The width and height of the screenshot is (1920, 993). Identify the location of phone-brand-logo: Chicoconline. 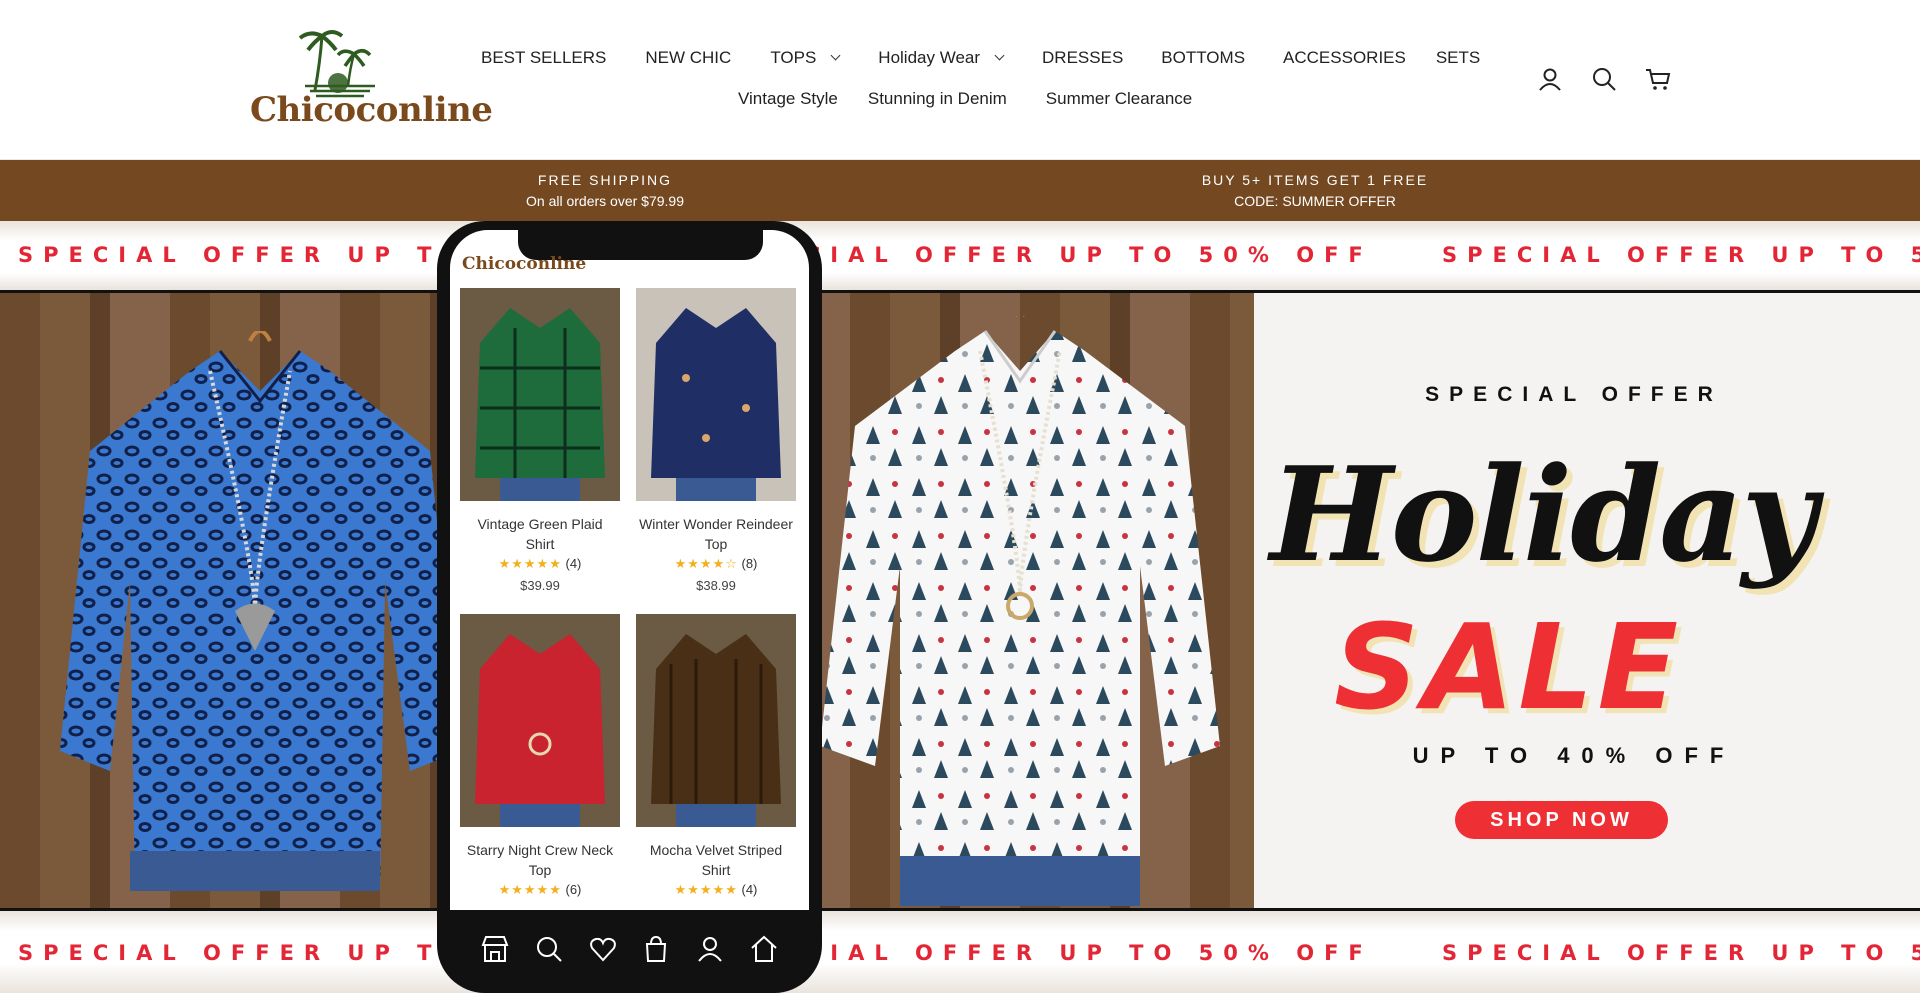
(524, 264).